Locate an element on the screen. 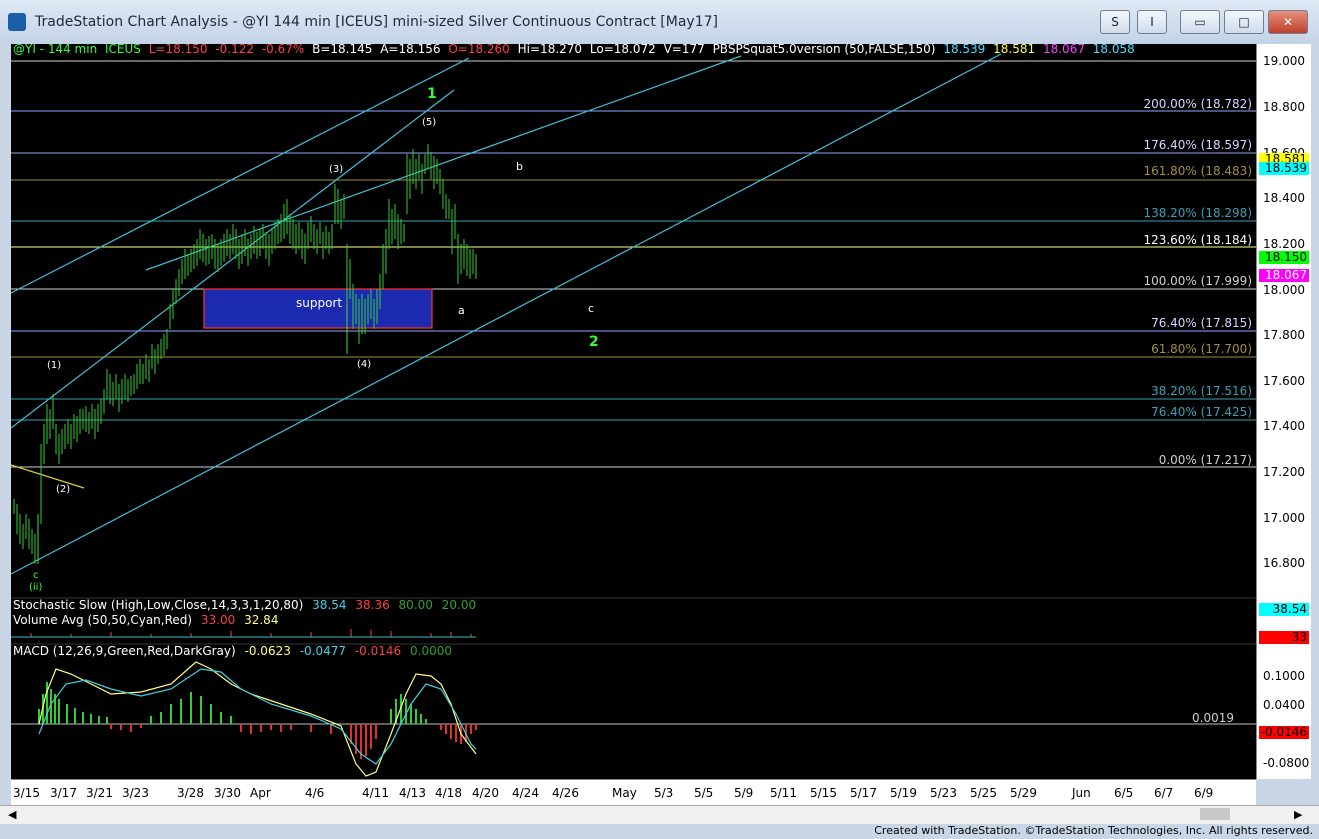 This screenshot has height=839, width=1319. stoch-v2: 38.36 is located at coordinates (372, 605).